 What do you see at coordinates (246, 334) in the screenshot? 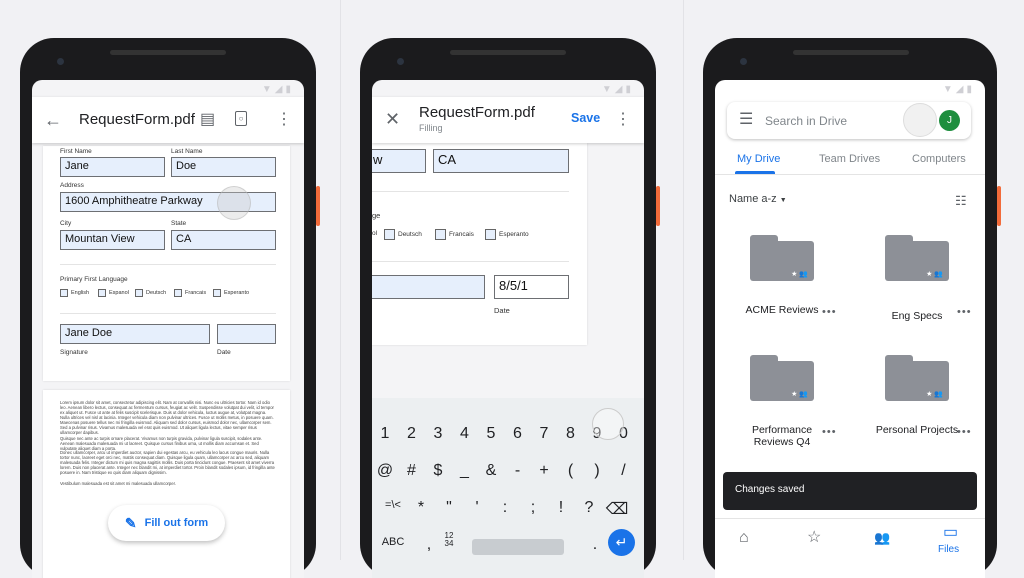
I see `date-field` at bounding box center [246, 334].